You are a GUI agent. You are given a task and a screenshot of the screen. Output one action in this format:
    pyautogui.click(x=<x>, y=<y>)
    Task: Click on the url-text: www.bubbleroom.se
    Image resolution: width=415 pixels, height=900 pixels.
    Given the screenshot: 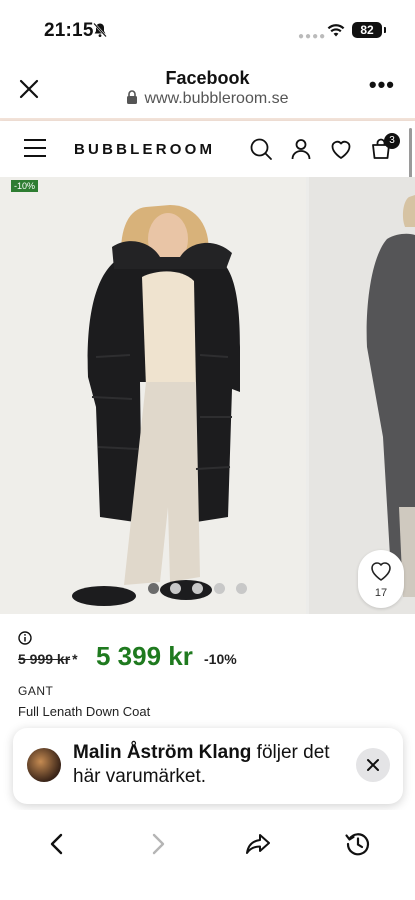 What is the action you would take?
    pyautogui.click(x=216, y=98)
    